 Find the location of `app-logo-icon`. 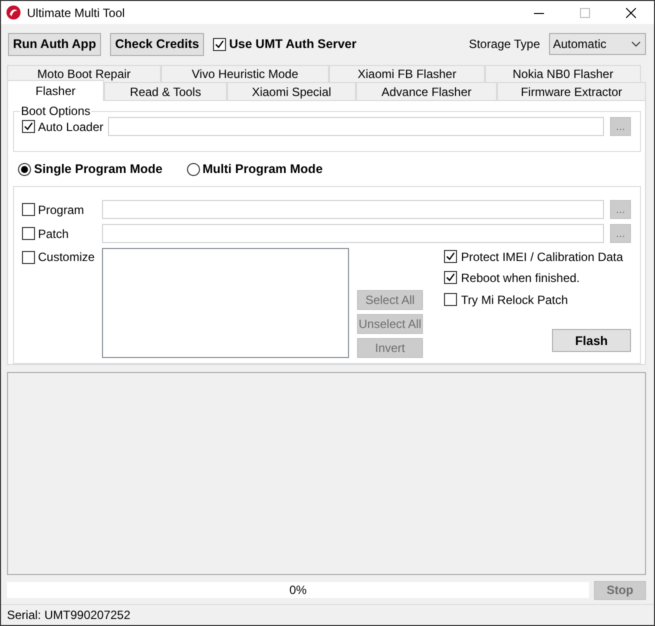

app-logo-icon is located at coordinates (13, 12).